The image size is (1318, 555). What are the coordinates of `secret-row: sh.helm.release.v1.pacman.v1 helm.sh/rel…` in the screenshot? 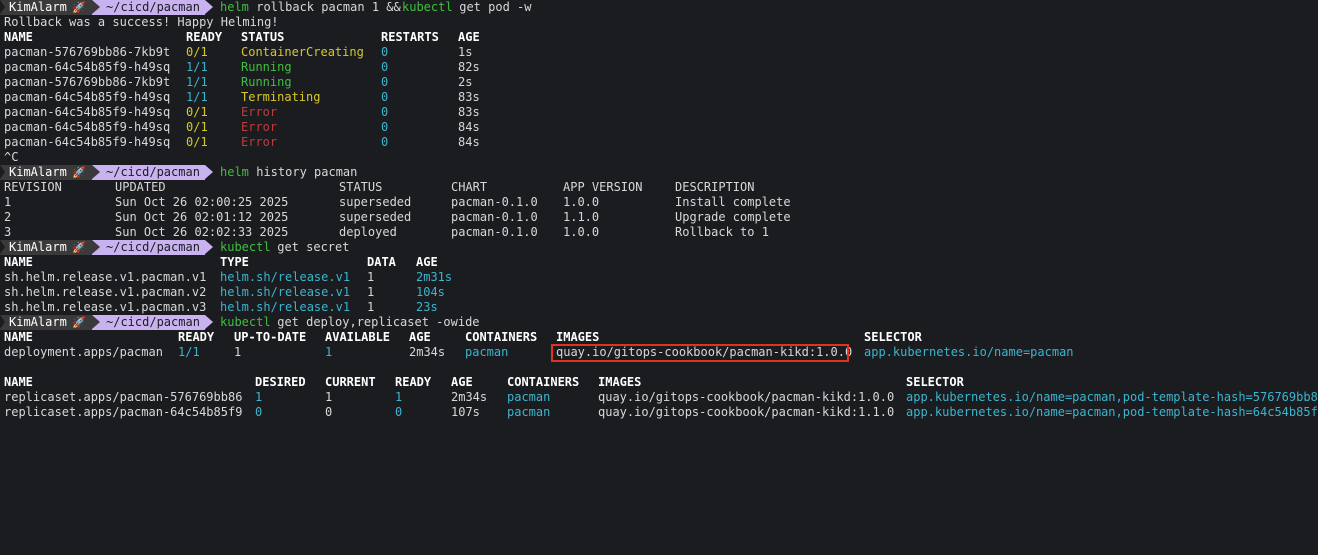 It's located at (228, 277).